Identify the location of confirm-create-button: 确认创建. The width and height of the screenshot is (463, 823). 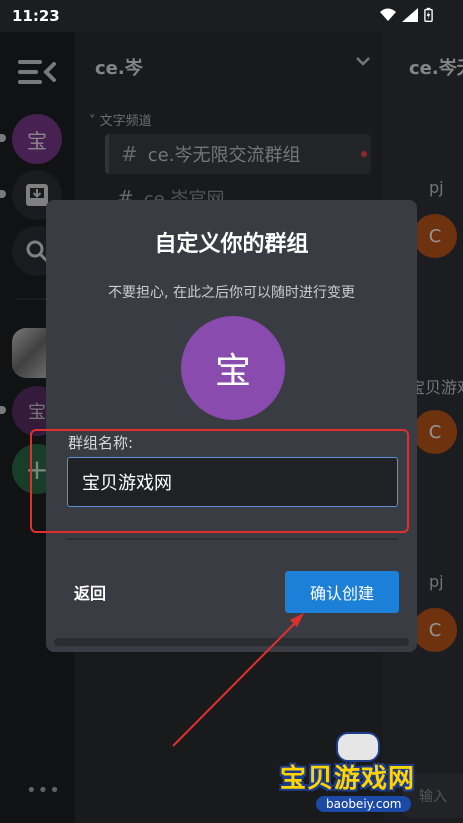
(342, 592).